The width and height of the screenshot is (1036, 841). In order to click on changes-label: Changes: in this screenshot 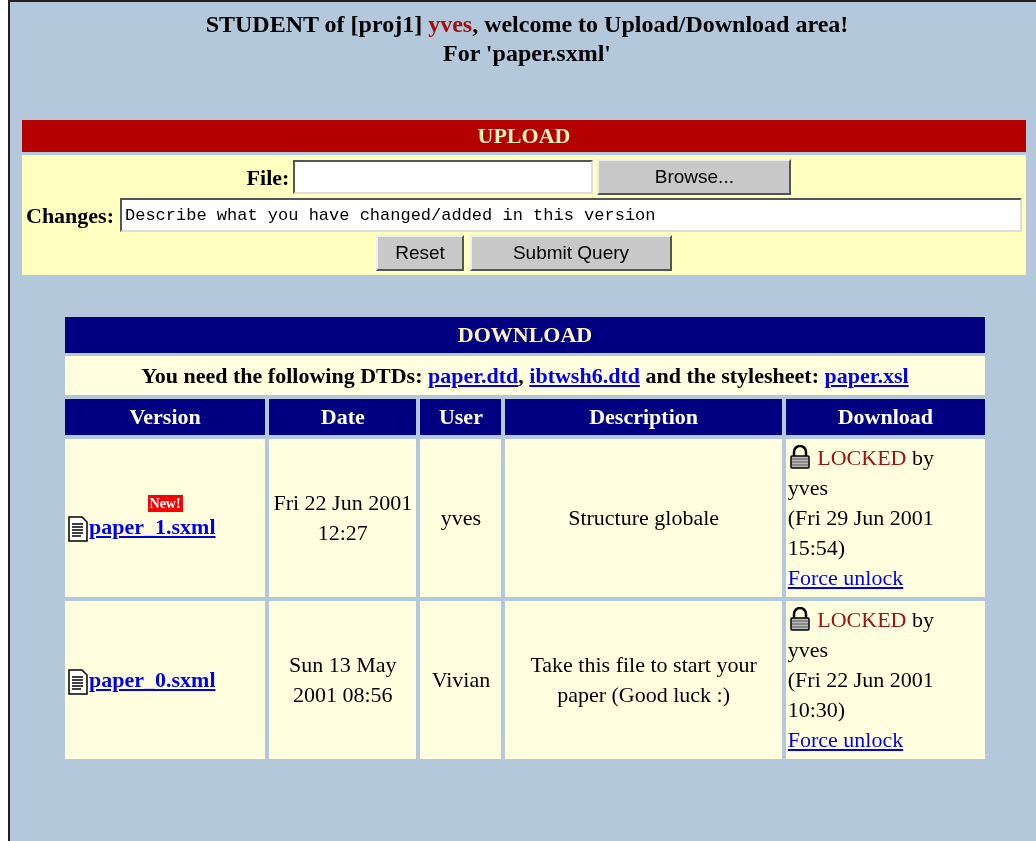, I will do `click(70, 215)`.